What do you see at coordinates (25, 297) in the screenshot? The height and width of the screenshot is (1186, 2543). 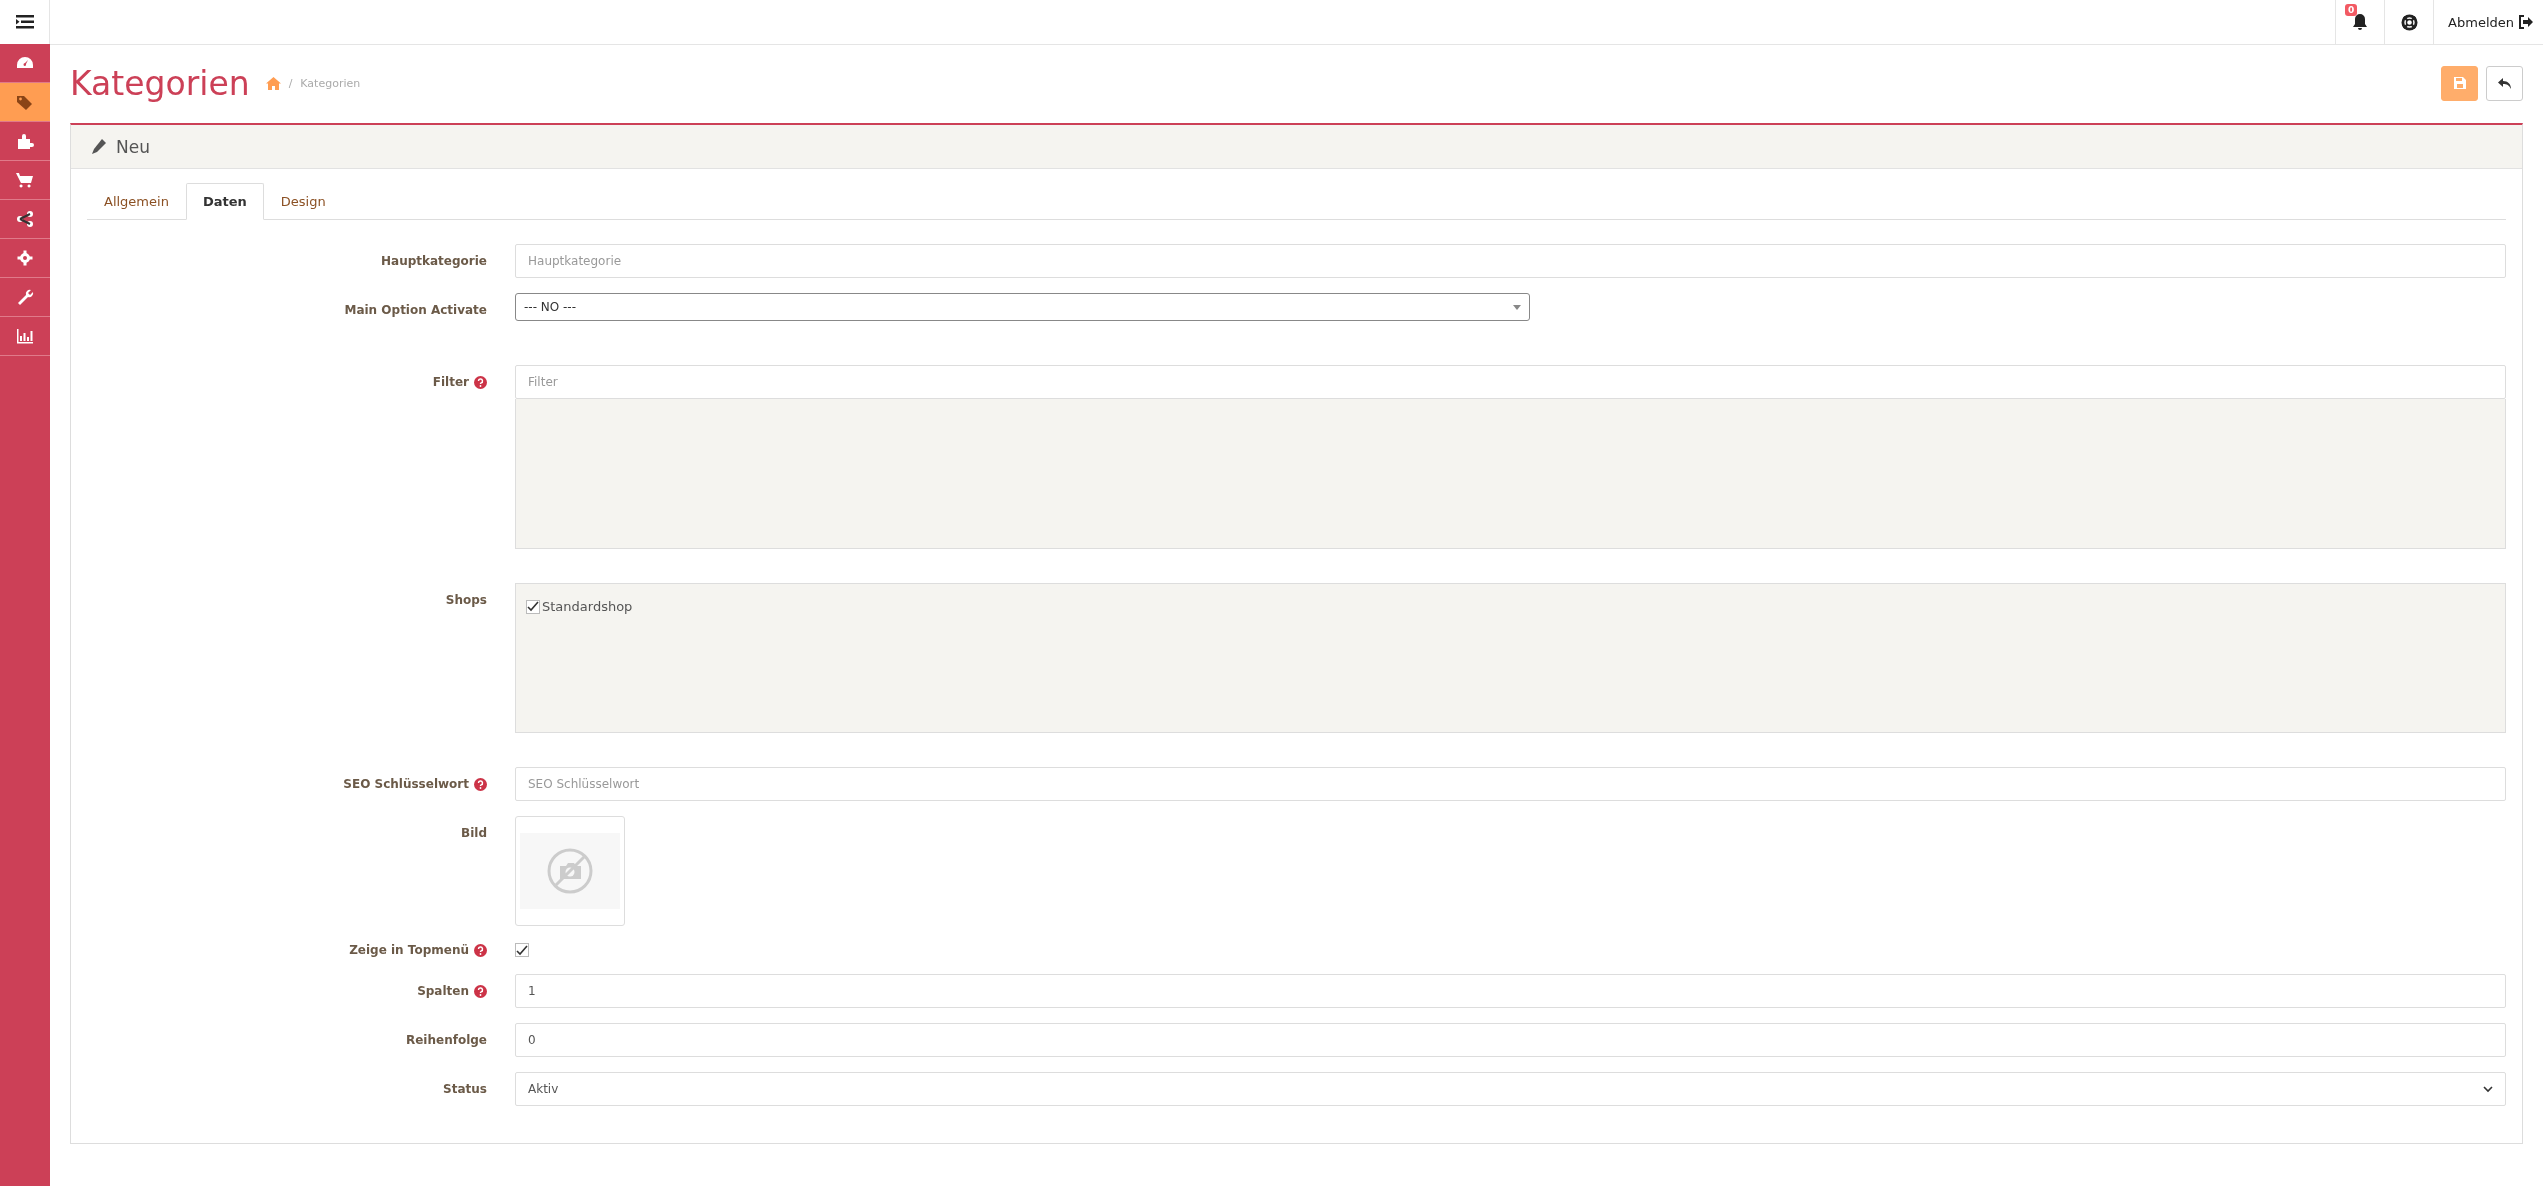 I see `wrench-icon` at bounding box center [25, 297].